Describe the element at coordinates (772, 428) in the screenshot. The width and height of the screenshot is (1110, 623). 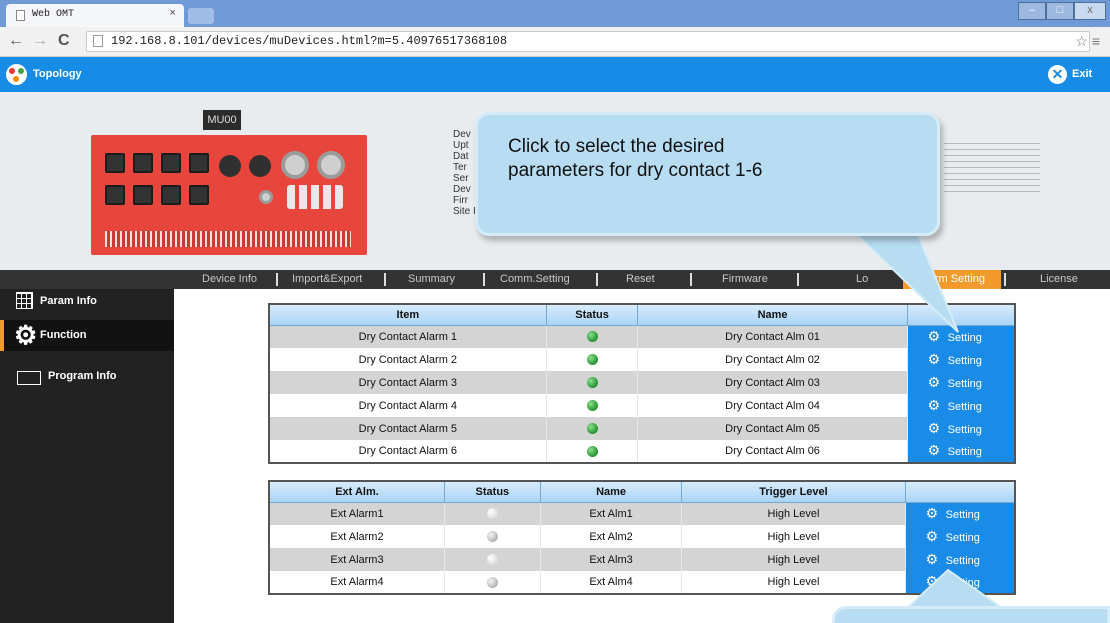
I see `alarm-name: Dry Contact Alm 05` at that location.